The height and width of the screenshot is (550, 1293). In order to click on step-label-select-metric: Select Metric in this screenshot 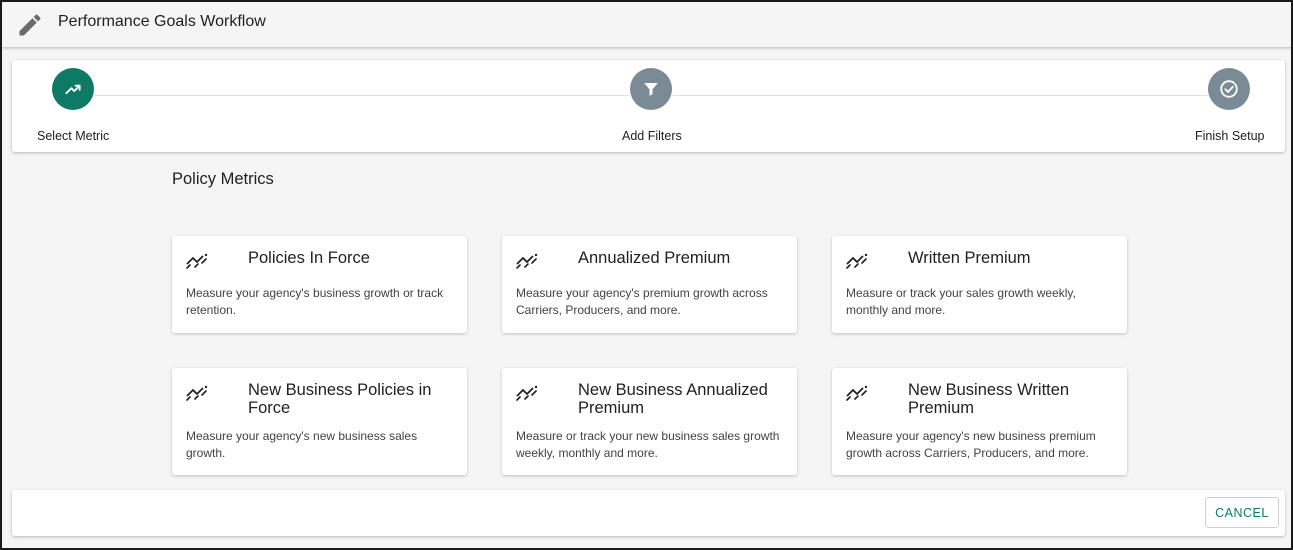, I will do `click(73, 136)`.